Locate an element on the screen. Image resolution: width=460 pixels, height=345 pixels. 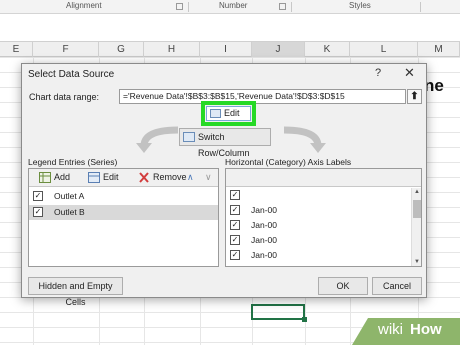
series-item-outlet-b: ✓ Outlet B is located at coordinates (123, 212).